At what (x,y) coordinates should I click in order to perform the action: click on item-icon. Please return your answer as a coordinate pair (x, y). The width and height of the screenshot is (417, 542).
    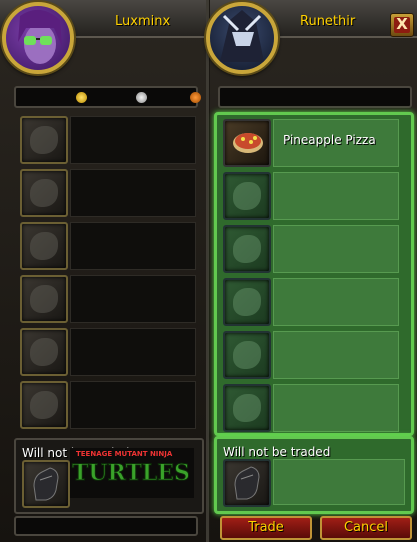
    Looking at the image, I should click on (247, 143).